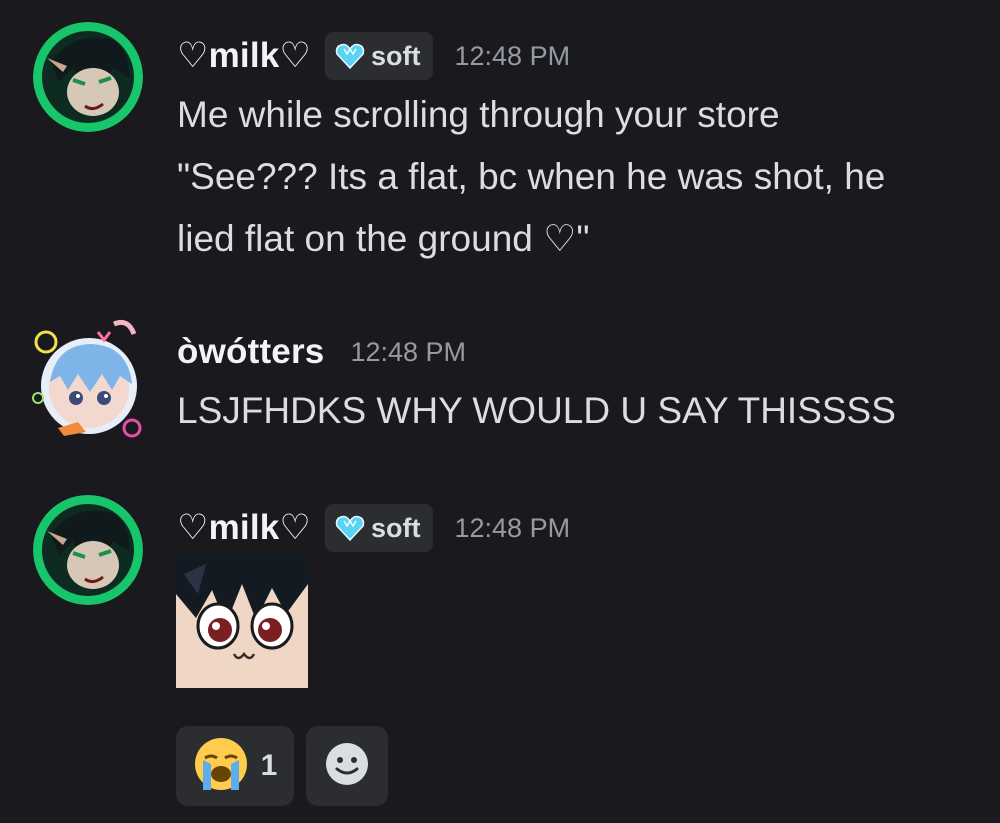 This screenshot has height=823, width=1000. I want to click on add-reaction-button, so click(347, 766).